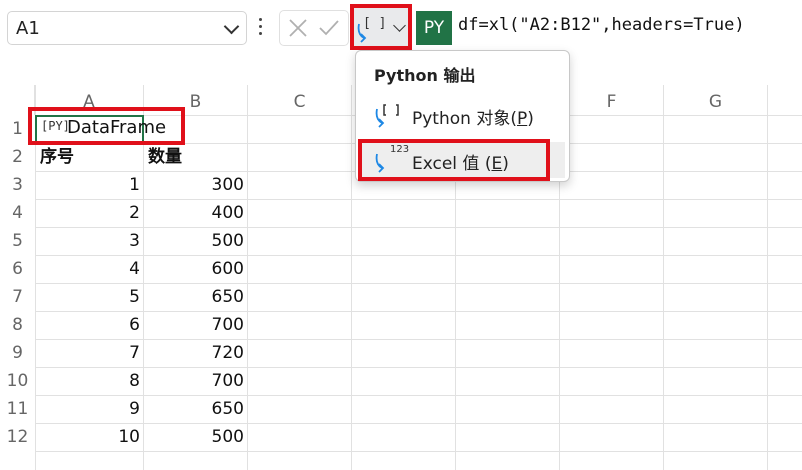 Image resolution: width=802 pixels, height=470 pixels. Describe the element at coordinates (300, 100) in the screenshot. I see `column-header-c: C` at that location.